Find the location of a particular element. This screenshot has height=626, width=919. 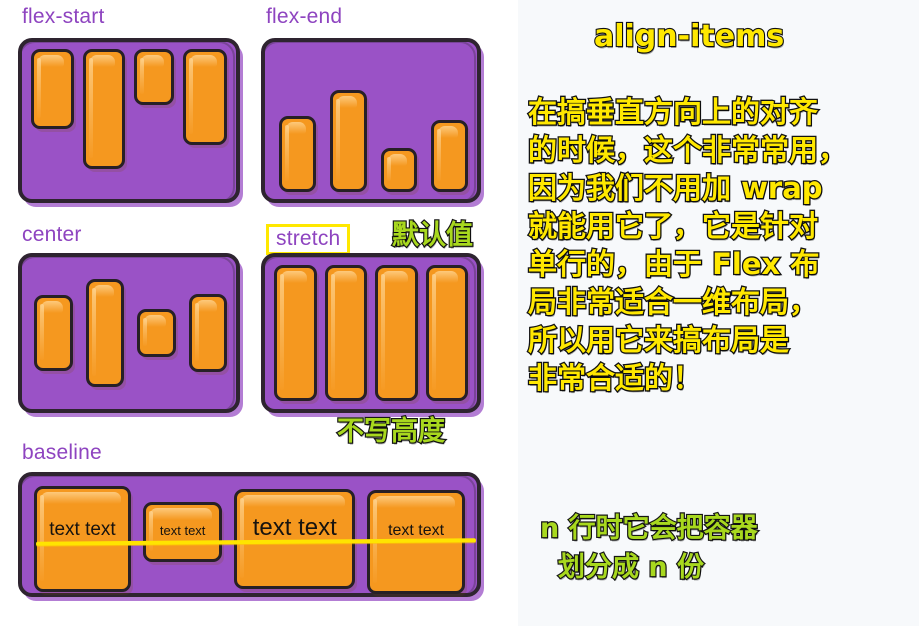

container-stretch is located at coordinates (371, 333).